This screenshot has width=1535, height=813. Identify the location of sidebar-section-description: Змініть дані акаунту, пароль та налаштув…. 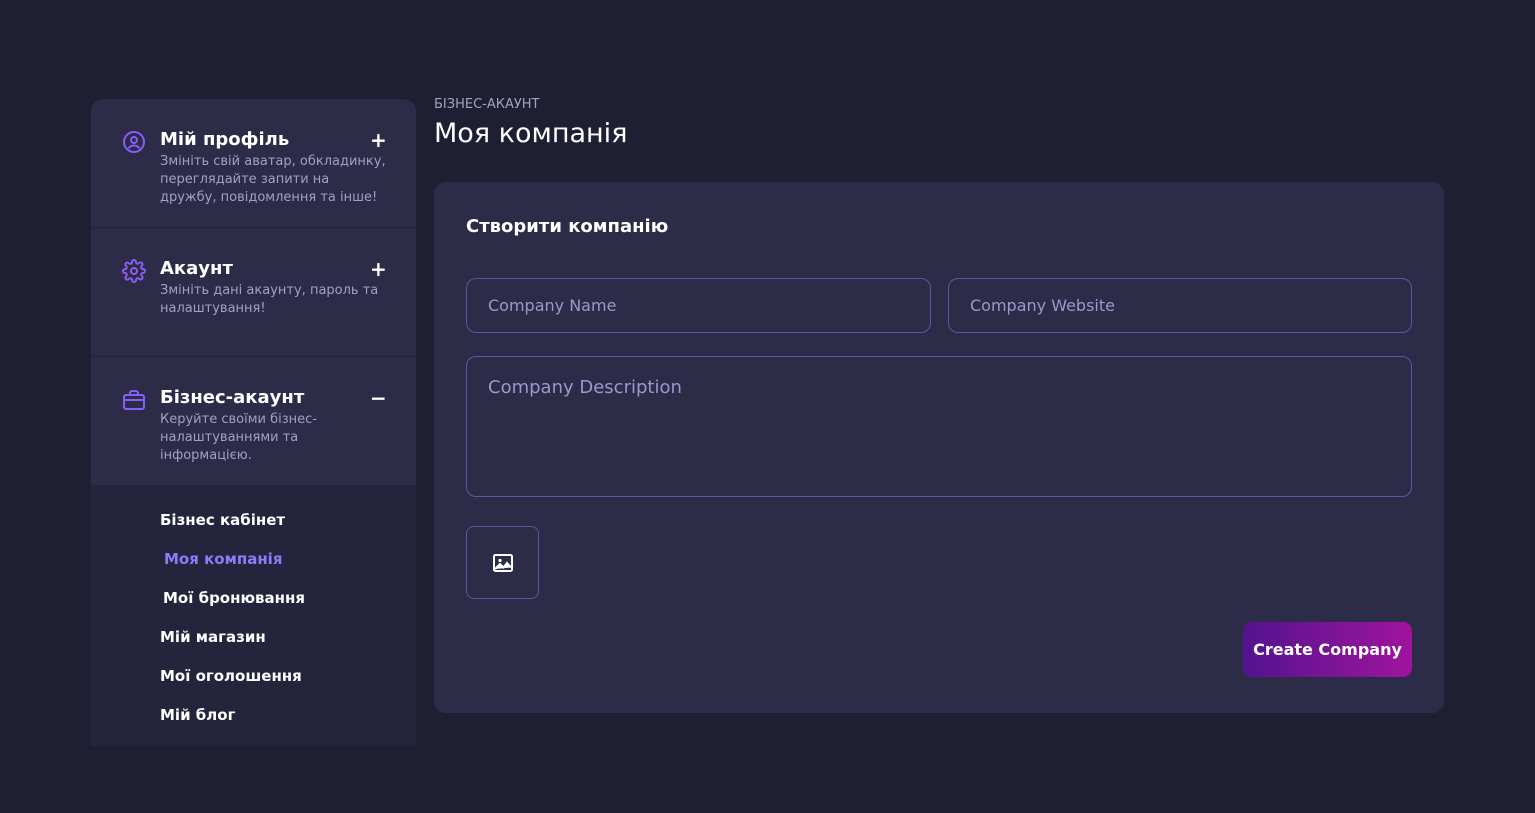
(269, 299).